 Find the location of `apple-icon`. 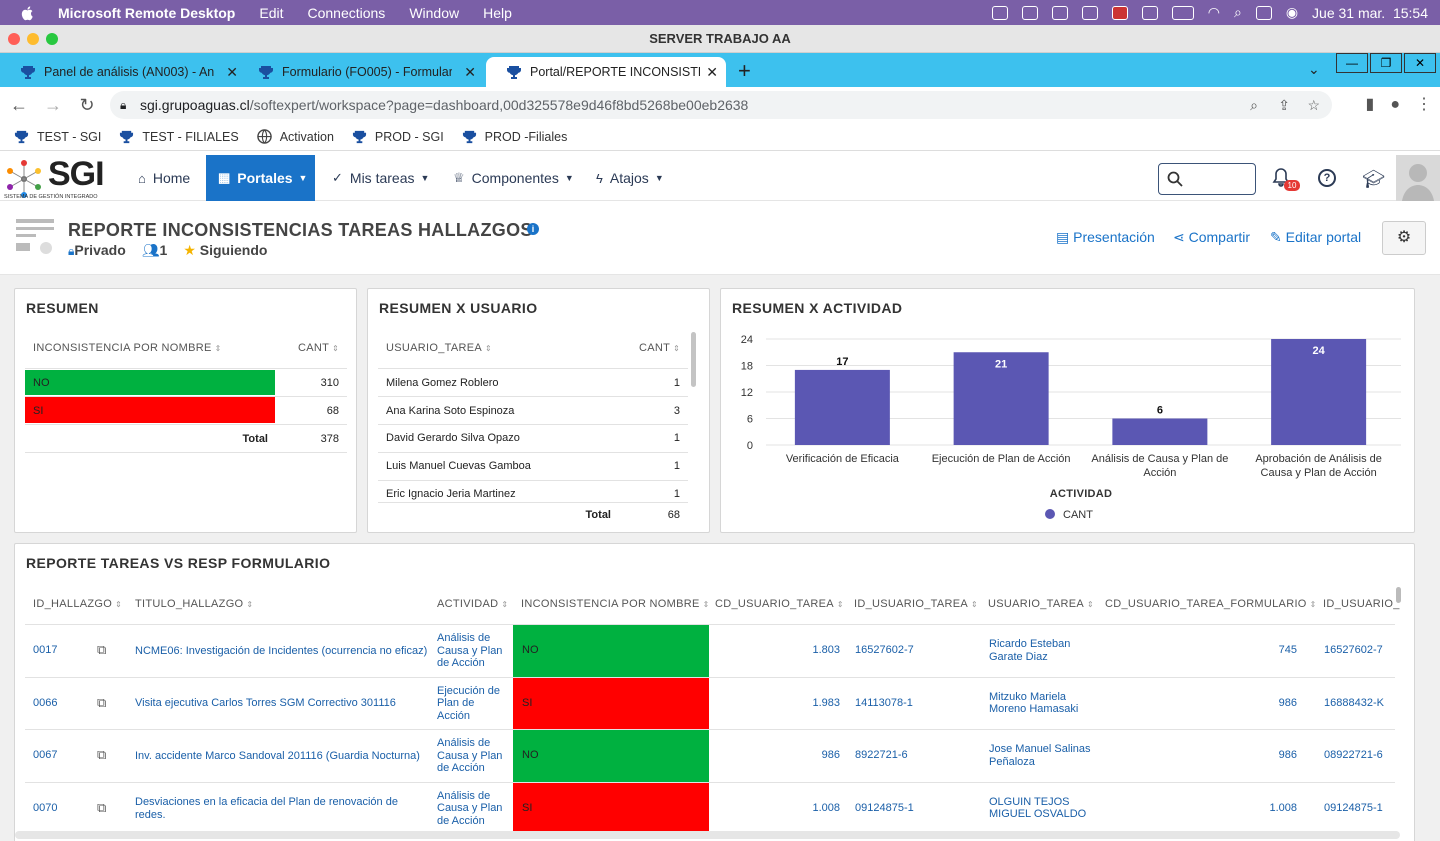

apple-icon is located at coordinates (28, 13).